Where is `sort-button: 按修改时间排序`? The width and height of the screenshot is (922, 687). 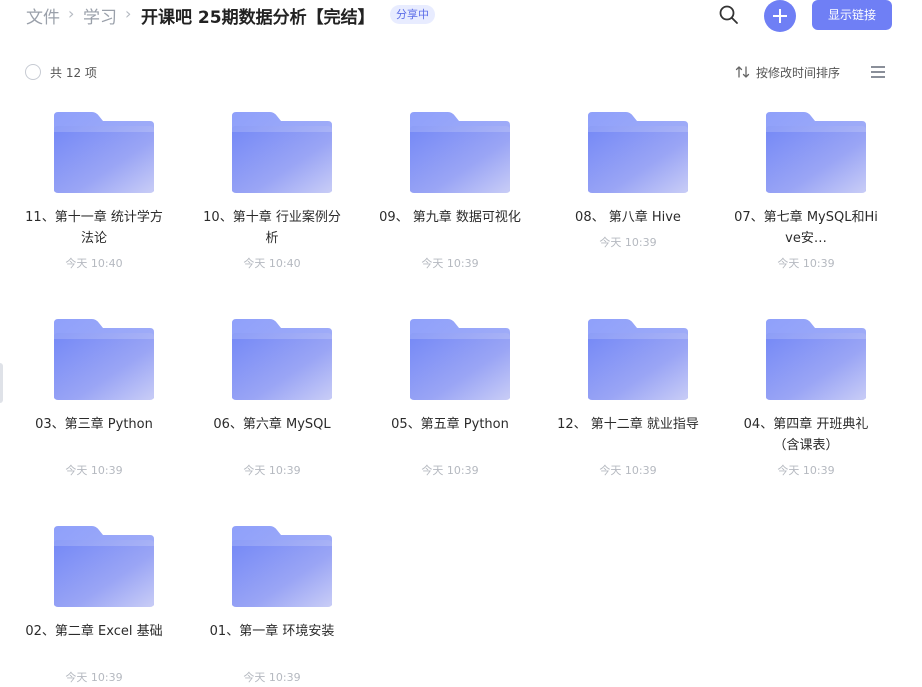 sort-button: 按修改时间排序 is located at coordinates (787, 72).